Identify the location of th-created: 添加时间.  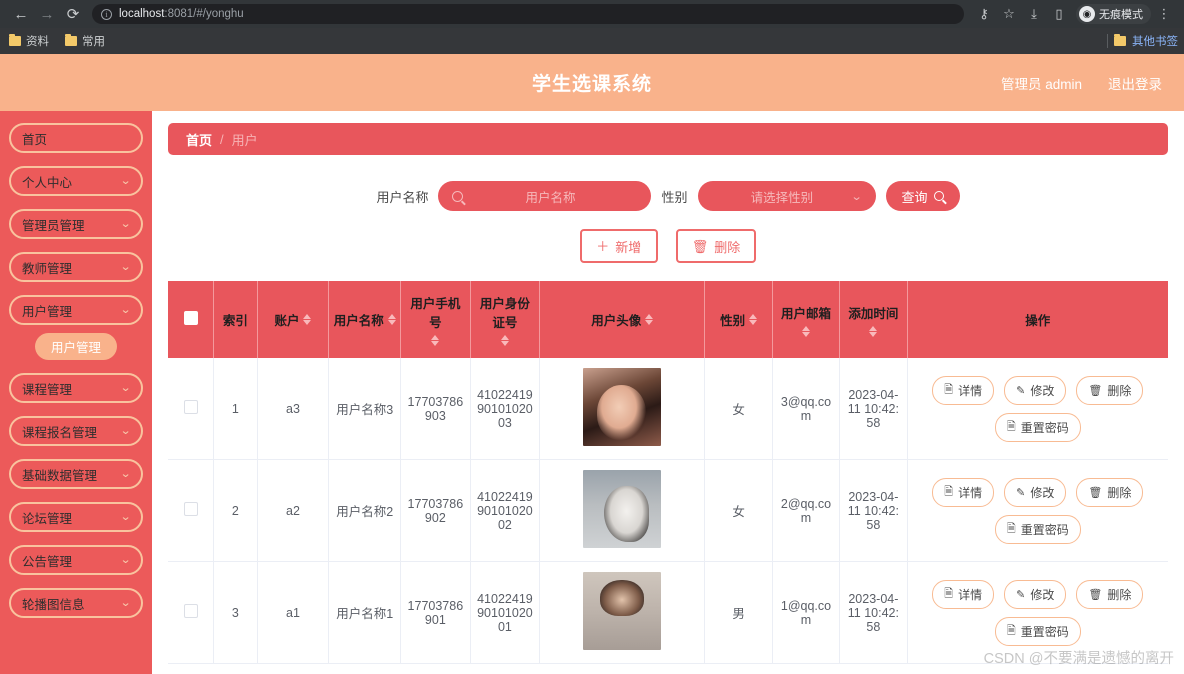
(873, 319).